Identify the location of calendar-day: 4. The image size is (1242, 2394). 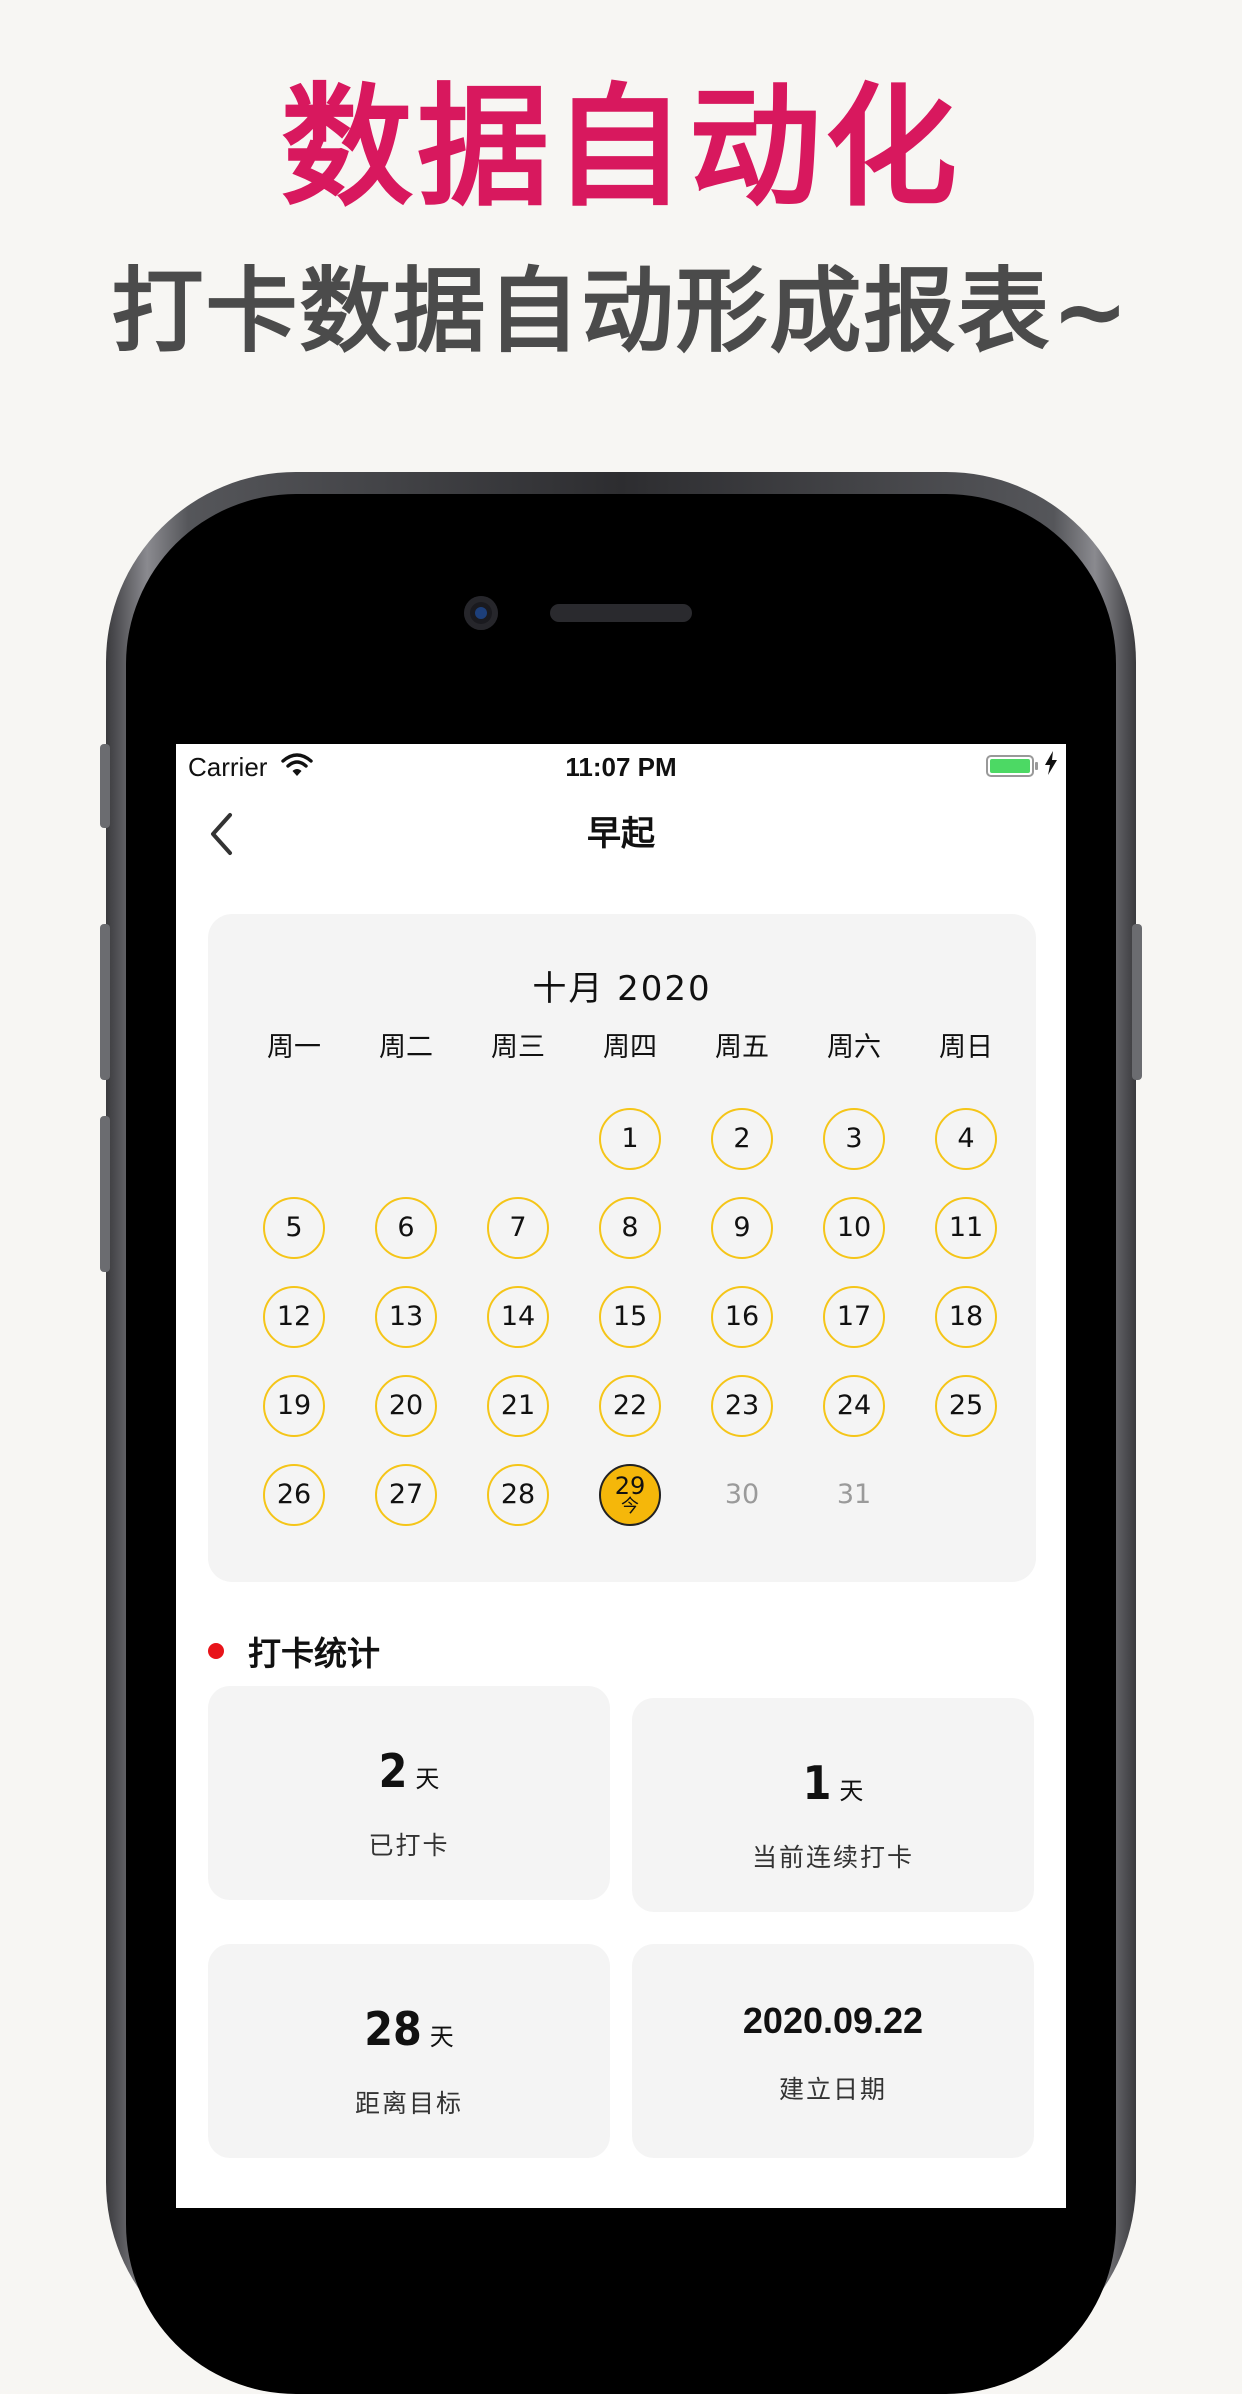
(966, 1138).